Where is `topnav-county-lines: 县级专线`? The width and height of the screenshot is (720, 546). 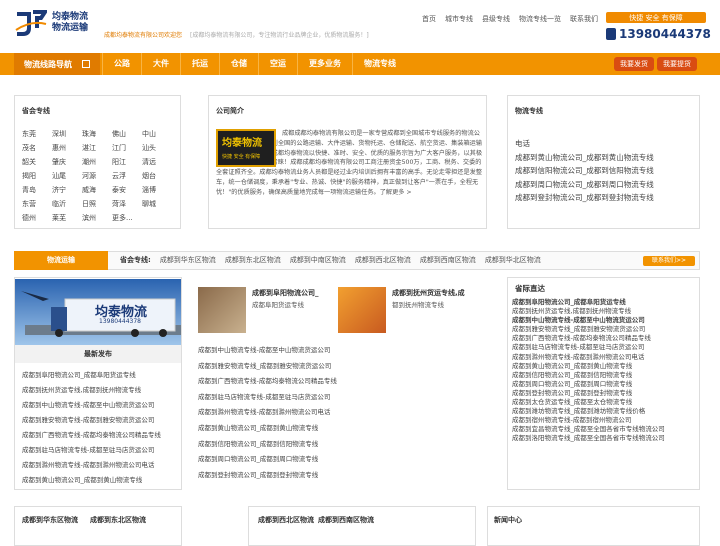
topnav-county-lines: 县级专线 is located at coordinates (496, 19).